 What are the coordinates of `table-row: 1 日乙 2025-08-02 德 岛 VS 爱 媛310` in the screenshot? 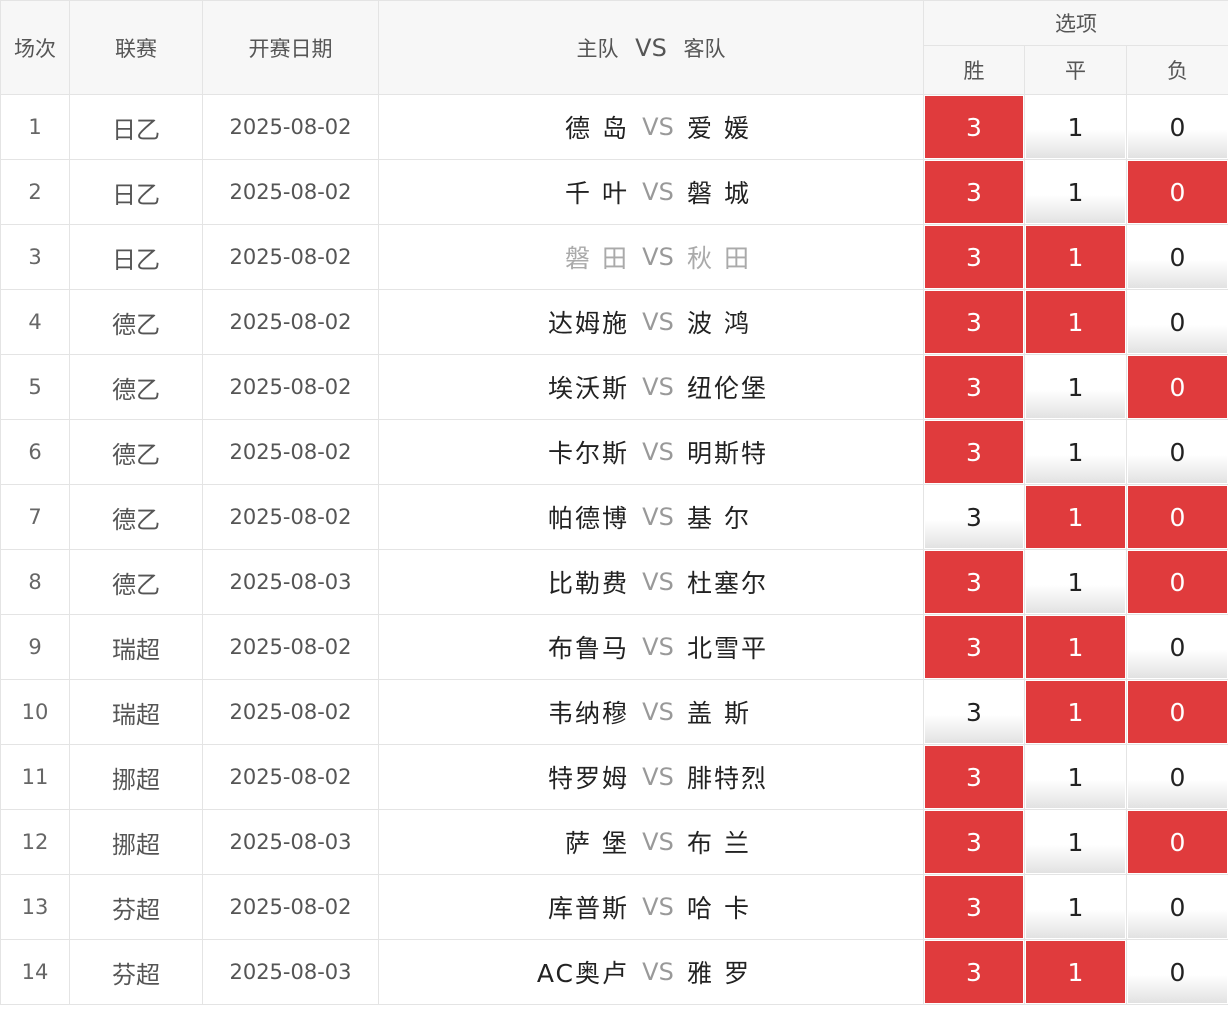 It's located at (614, 127).